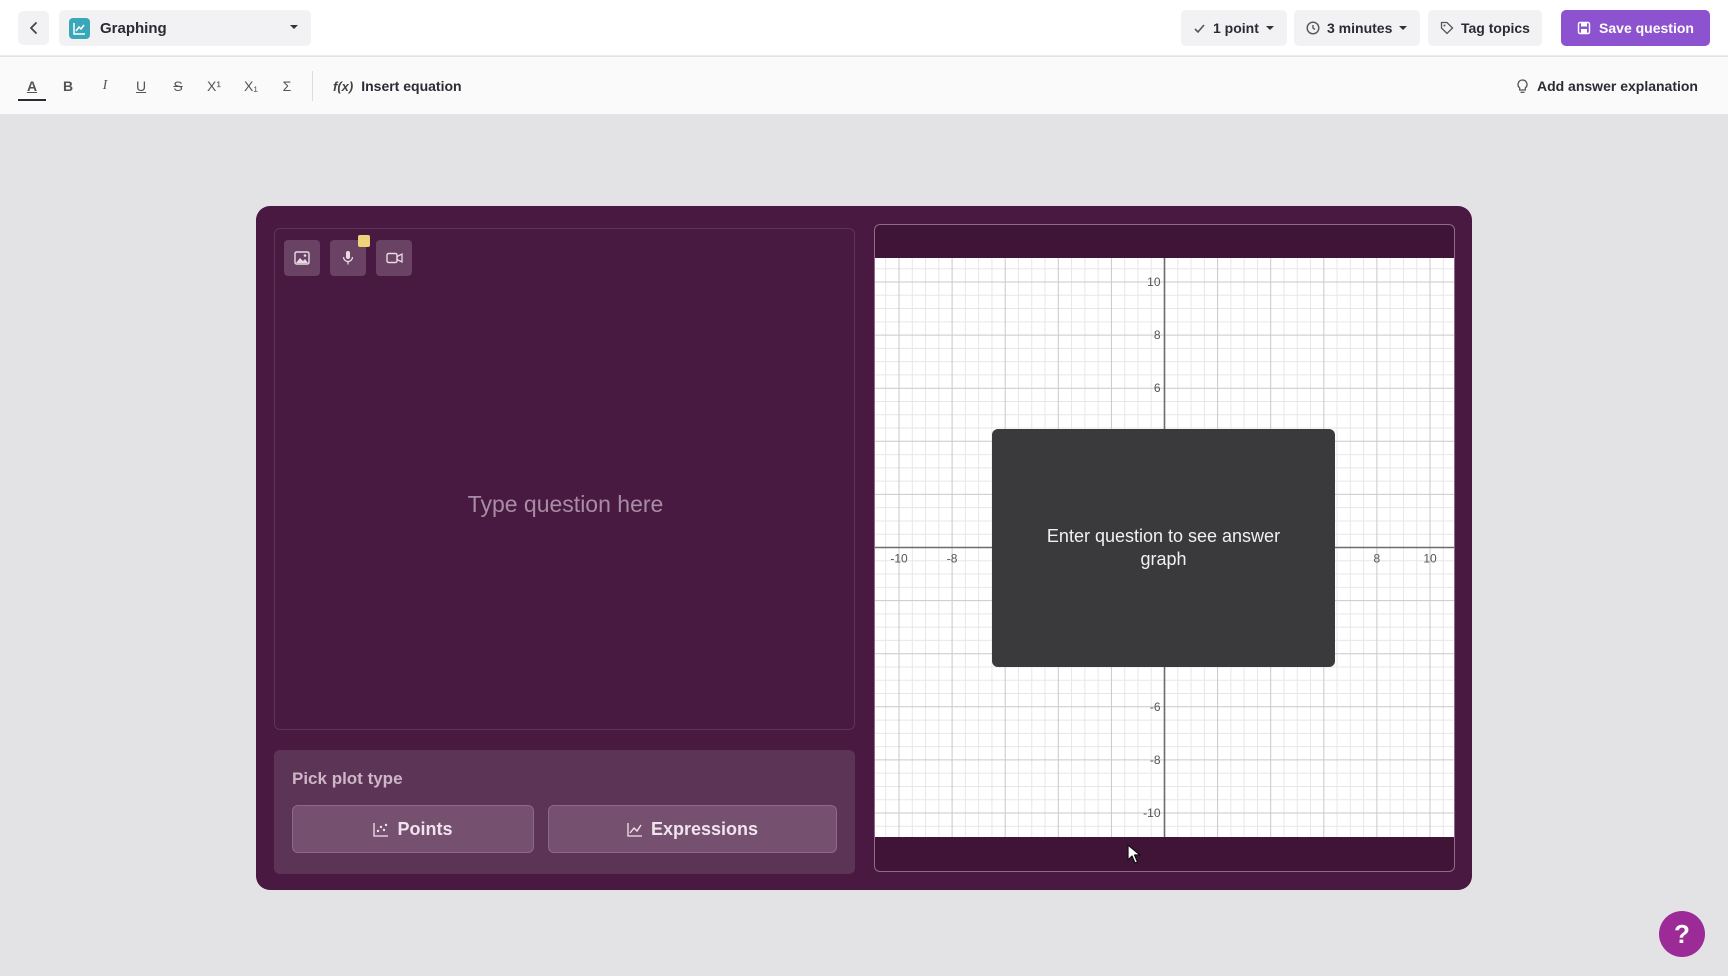 Image resolution: width=1728 pixels, height=976 pixels. What do you see at coordinates (287, 86) in the screenshot?
I see `sigma-button: Σ` at bounding box center [287, 86].